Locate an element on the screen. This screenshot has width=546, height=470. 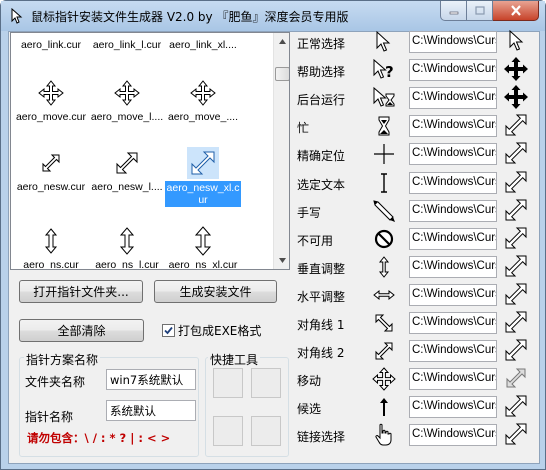
checkmark-icon is located at coordinates (168, 330).